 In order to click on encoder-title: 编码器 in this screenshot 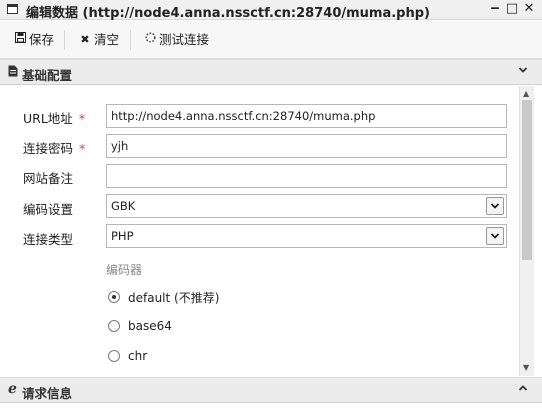, I will do `click(124, 270)`.